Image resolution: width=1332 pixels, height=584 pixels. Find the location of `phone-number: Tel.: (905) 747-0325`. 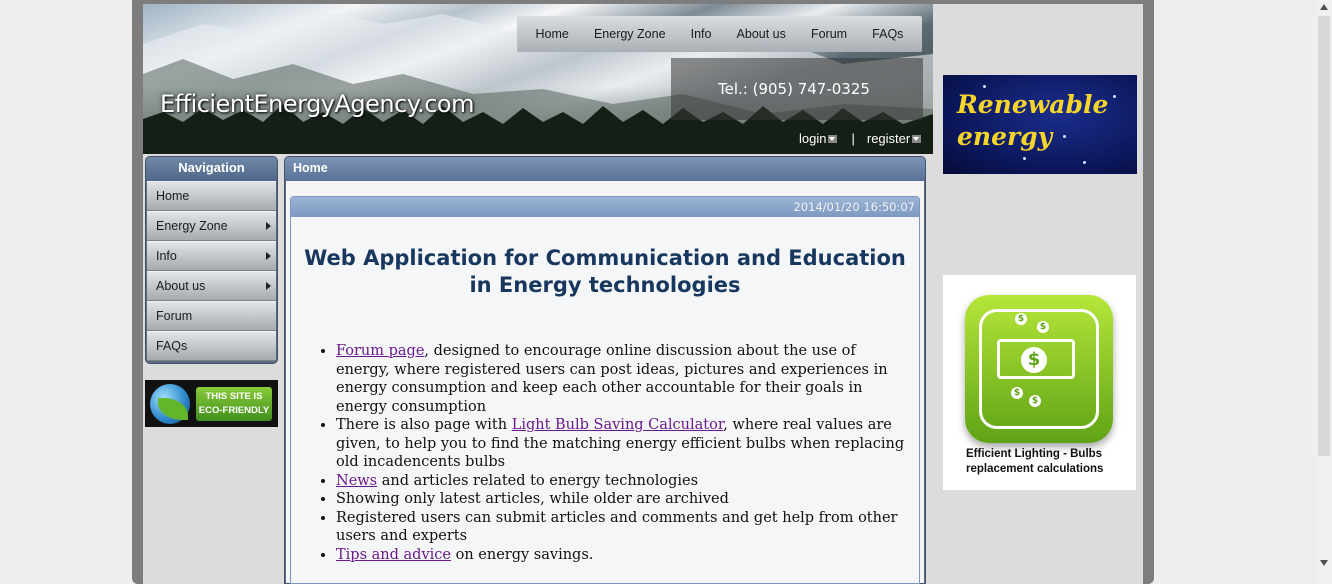

phone-number: Tel.: (905) 747-0325 is located at coordinates (794, 89).